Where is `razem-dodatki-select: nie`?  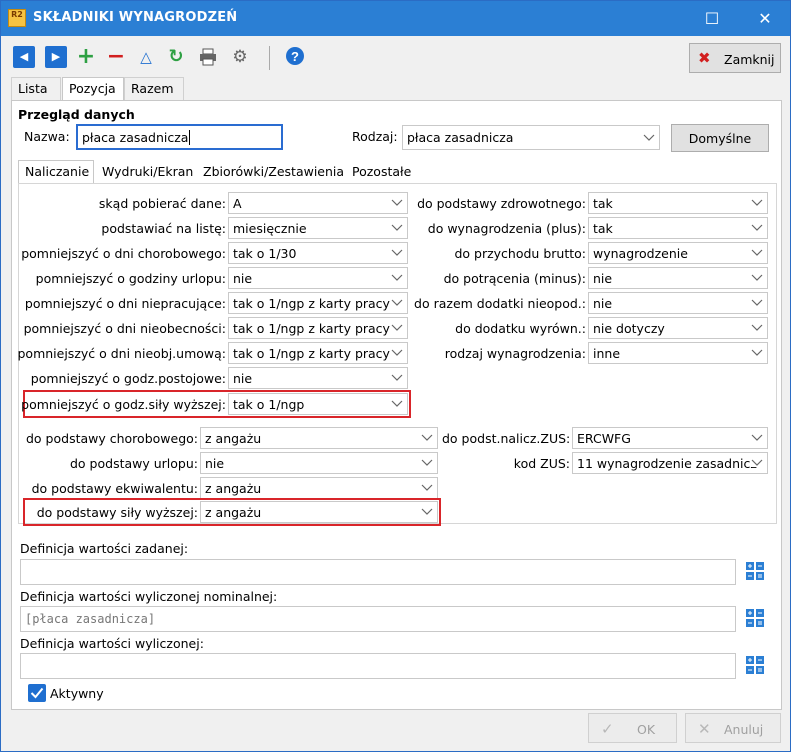 razem-dodatki-select: nie is located at coordinates (678, 303).